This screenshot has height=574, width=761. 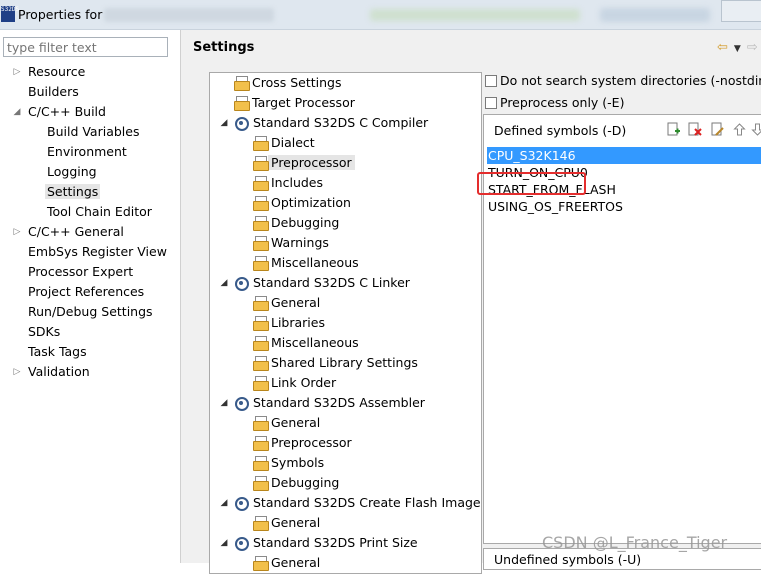 What do you see at coordinates (717, 129) in the screenshot?
I see `edit-symbol-icon` at bounding box center [717, 129].